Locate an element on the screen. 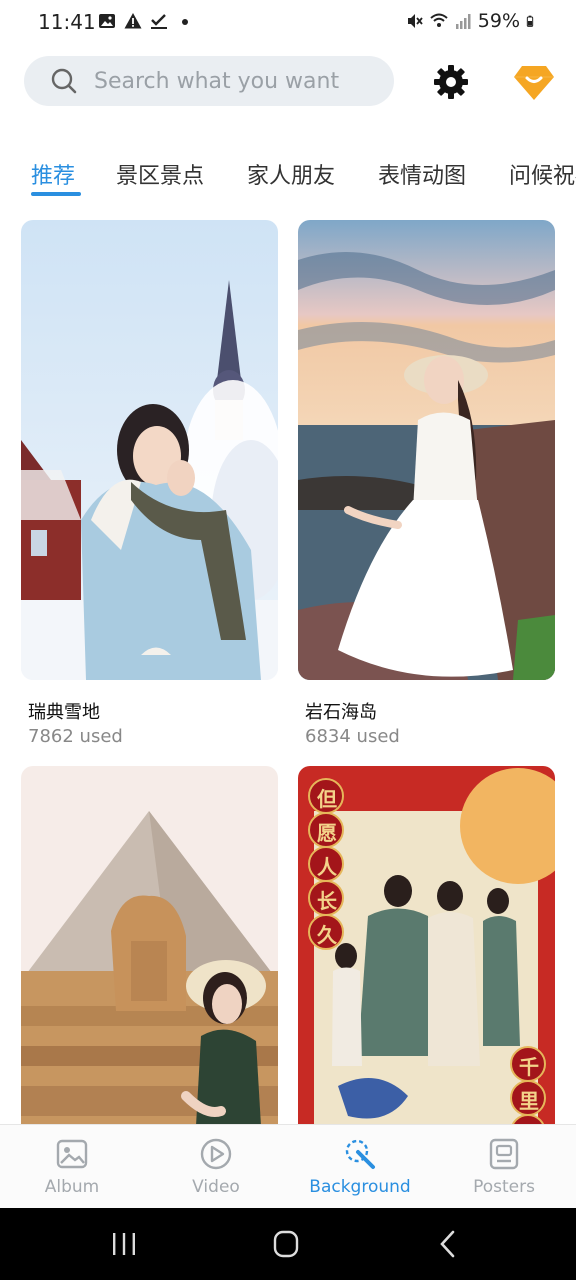 The width and height of the screenshot is (576, 1280). nav-video: Video is located at coordinates (216, 1167).